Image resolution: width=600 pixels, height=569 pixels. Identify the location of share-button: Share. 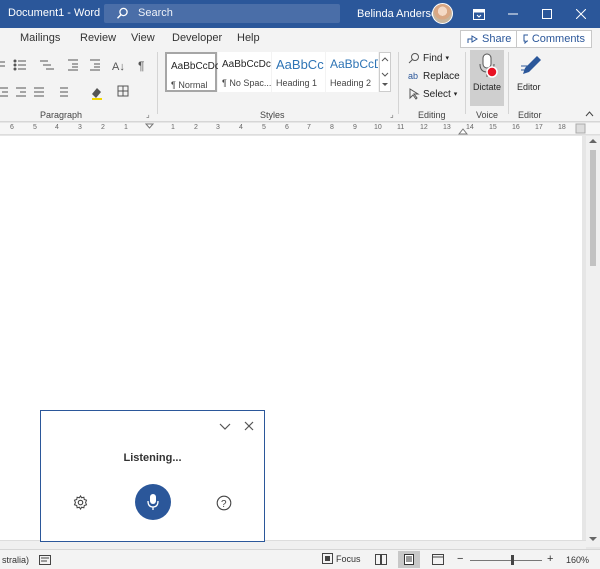
(489, 39).